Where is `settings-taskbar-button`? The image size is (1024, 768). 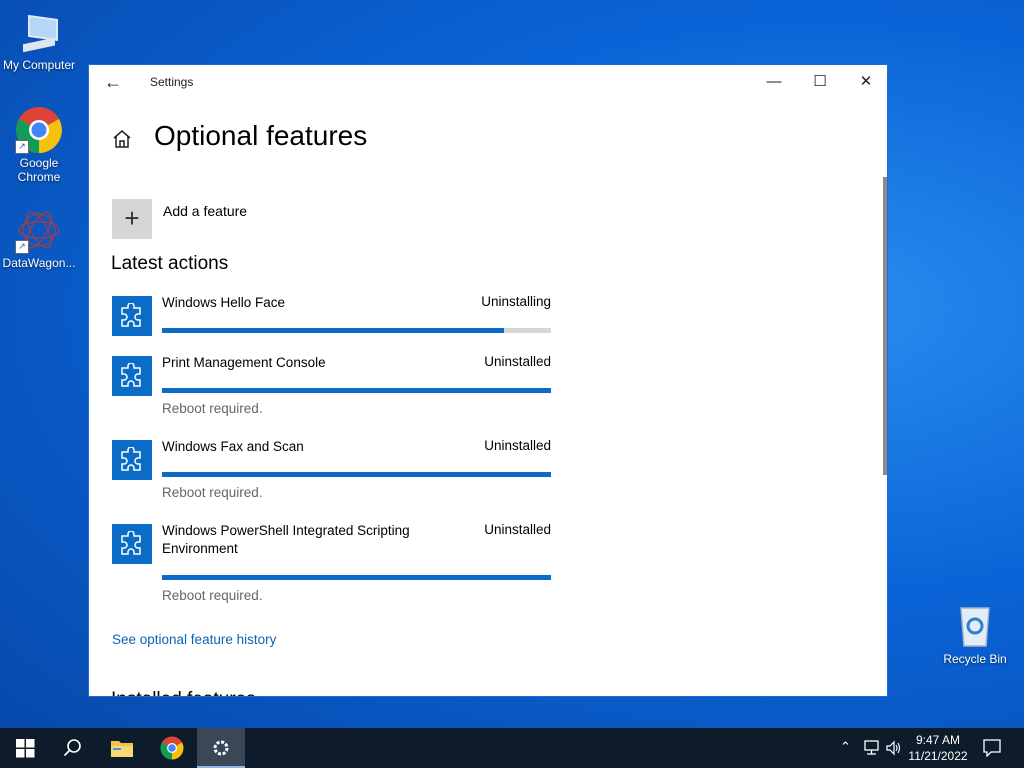 settings-taskbar-button is located at coordinates (221, 748).